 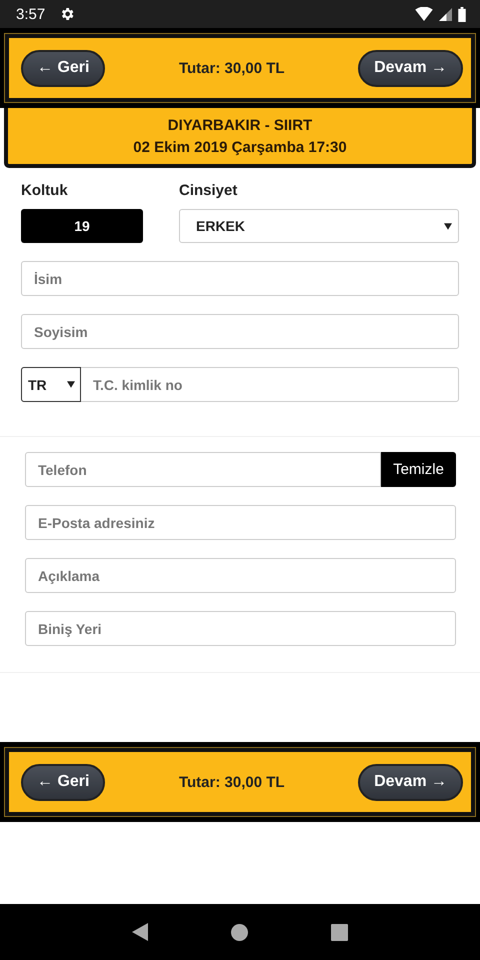 I want to click on gender-select: ERKEK, so click(x=319, y=226).